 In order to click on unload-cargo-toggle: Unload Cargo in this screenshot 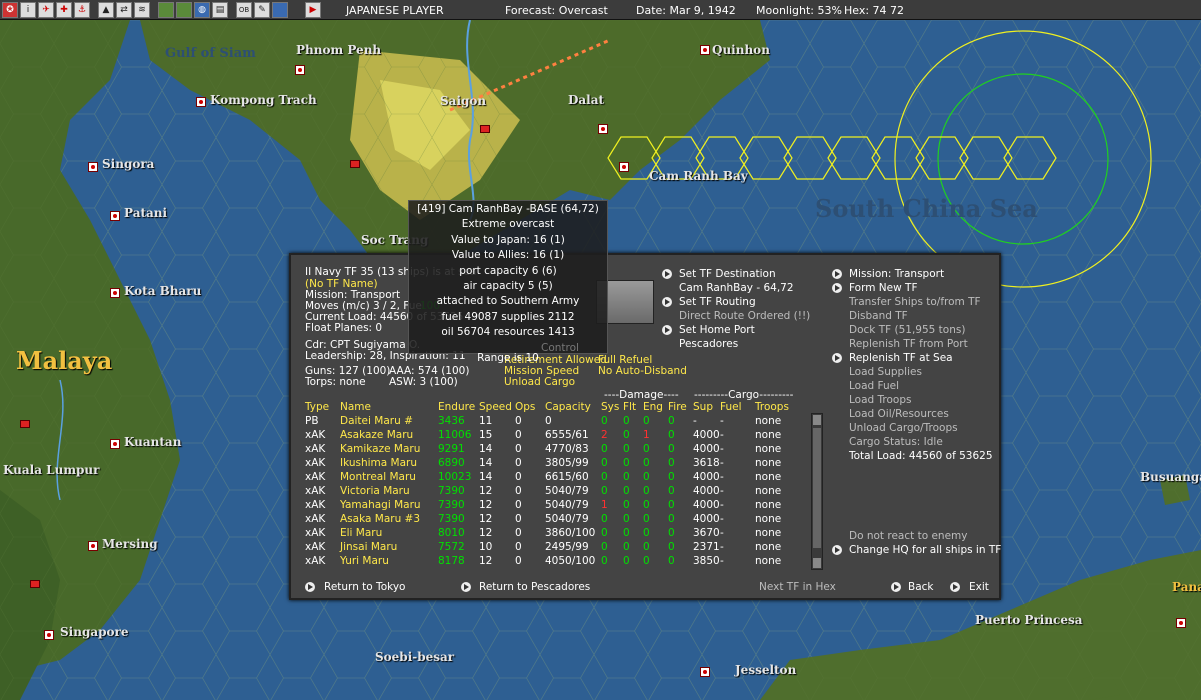, I will do `click(539, 382)`.